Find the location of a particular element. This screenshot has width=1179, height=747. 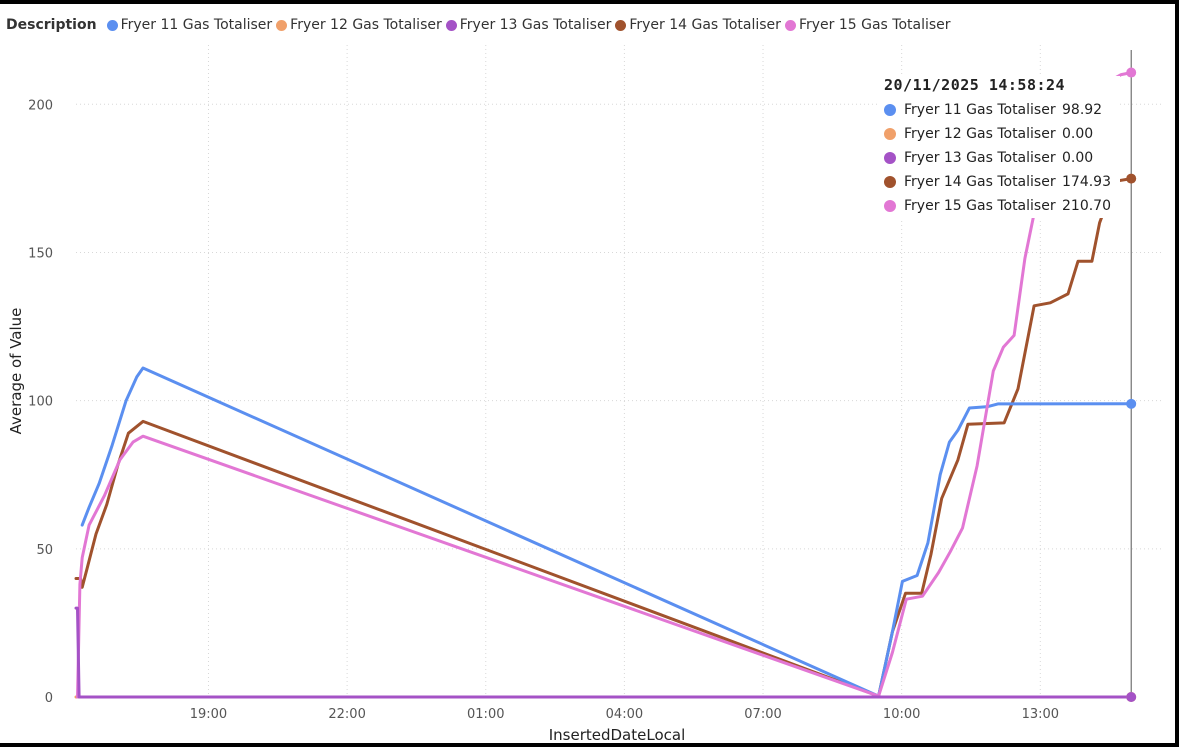

x-tick-label: 01:00 is located at coordinates (485, 714).